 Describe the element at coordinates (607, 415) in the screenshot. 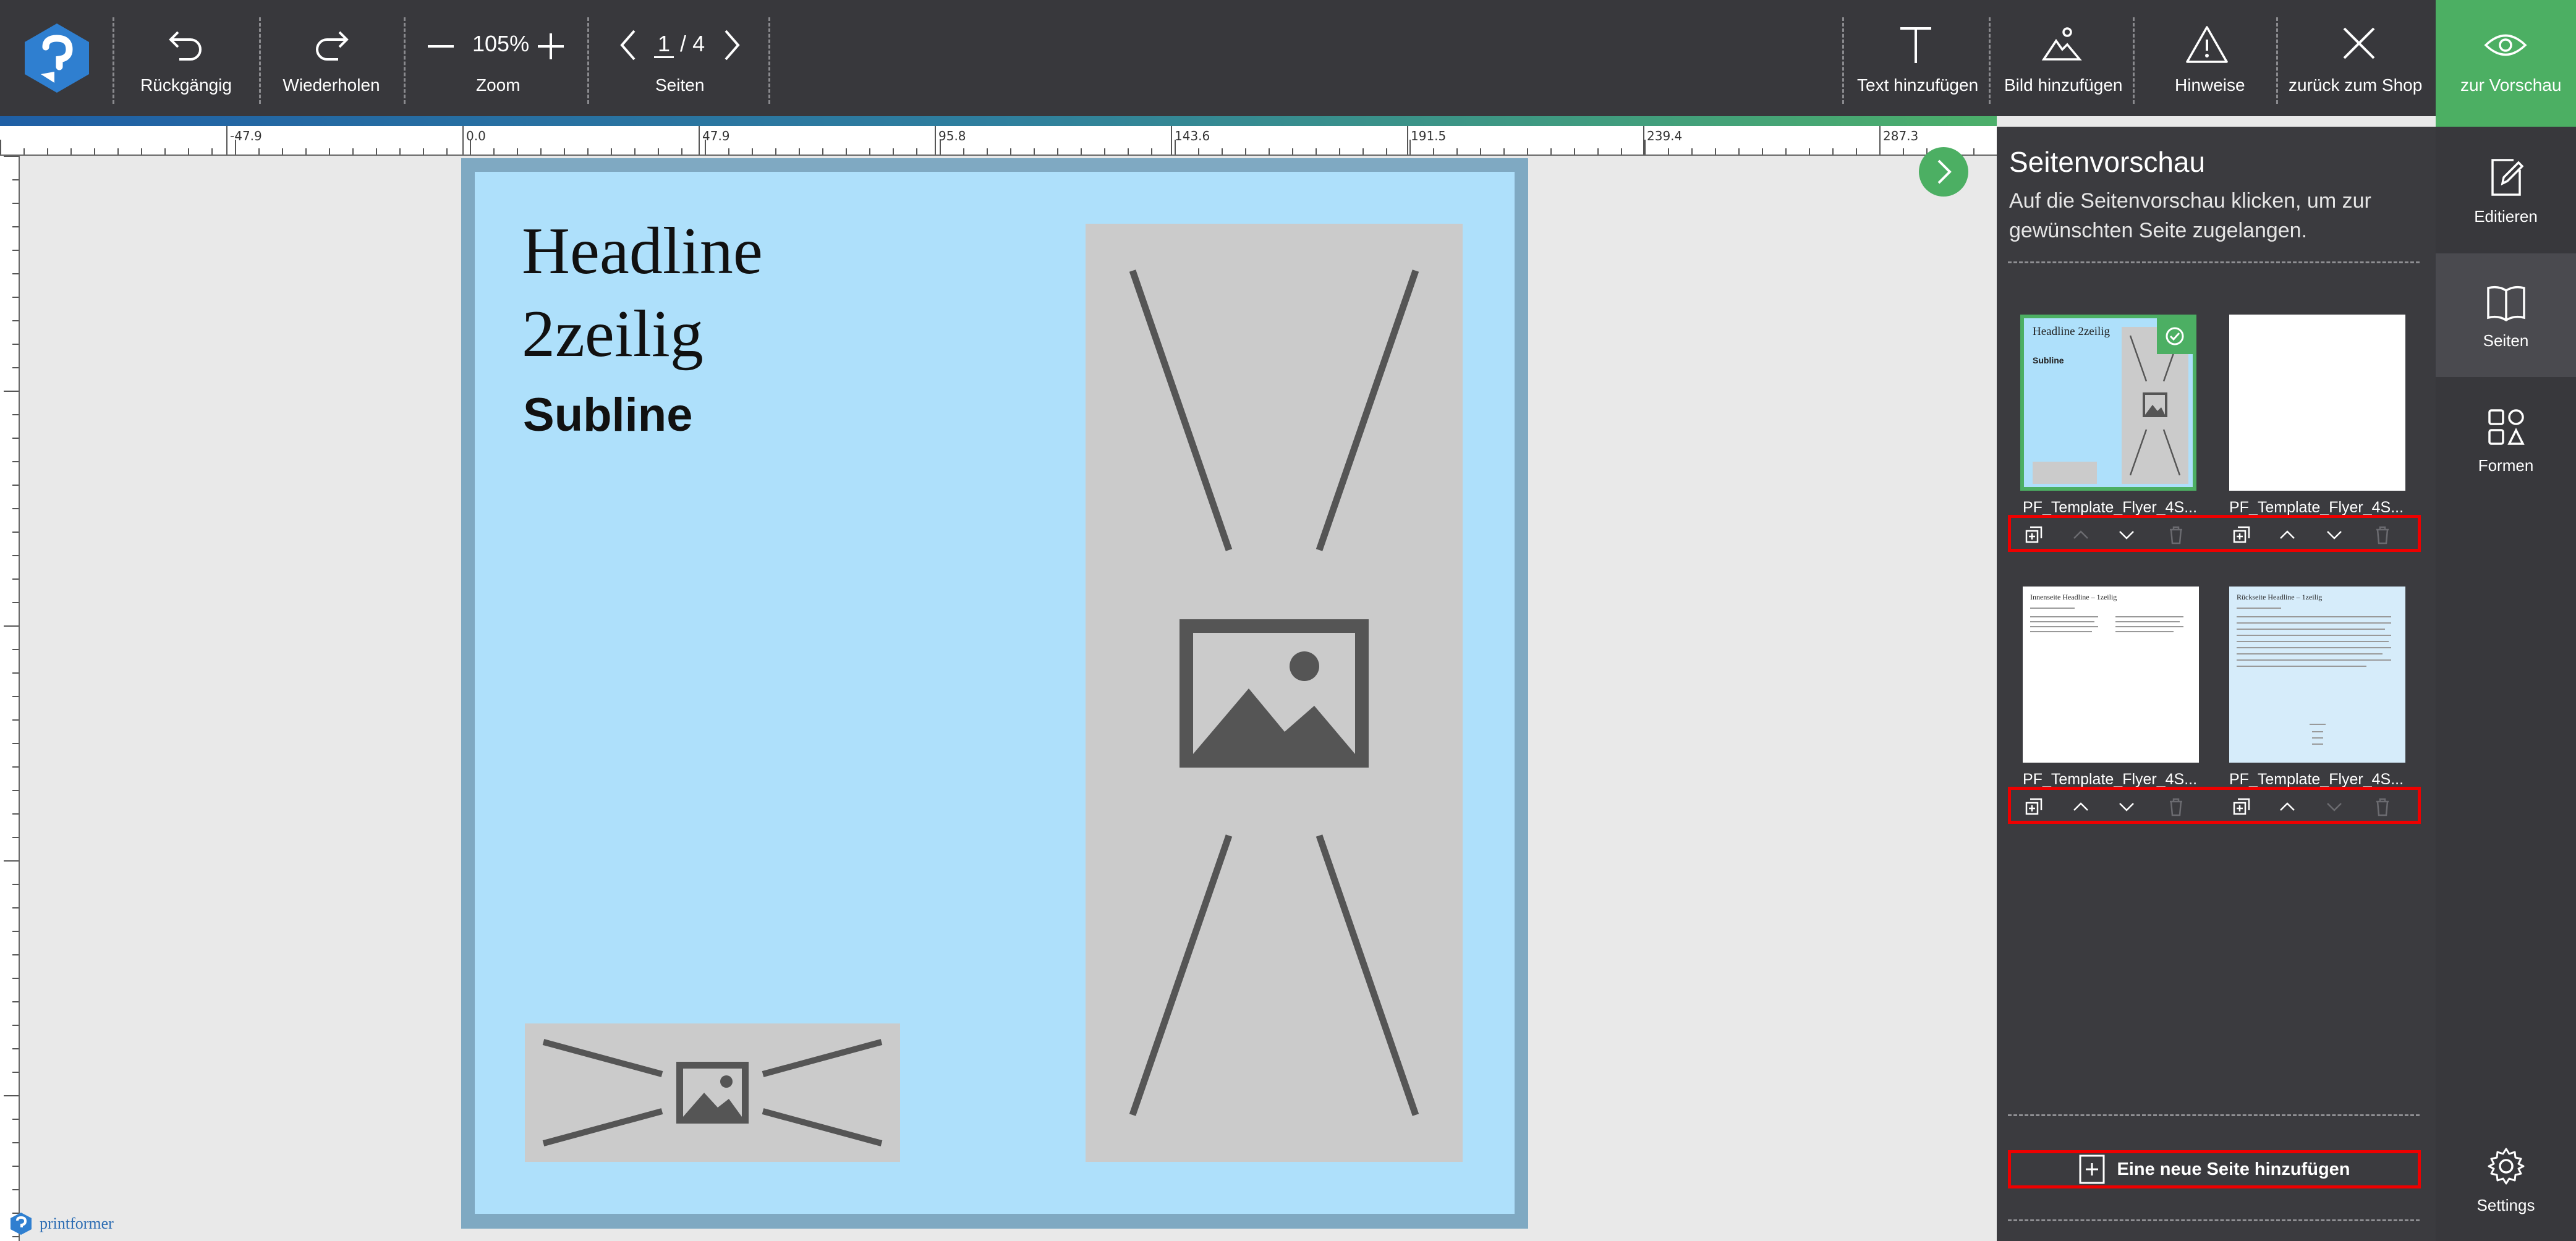

I see `subline-text: Subline` at that location.